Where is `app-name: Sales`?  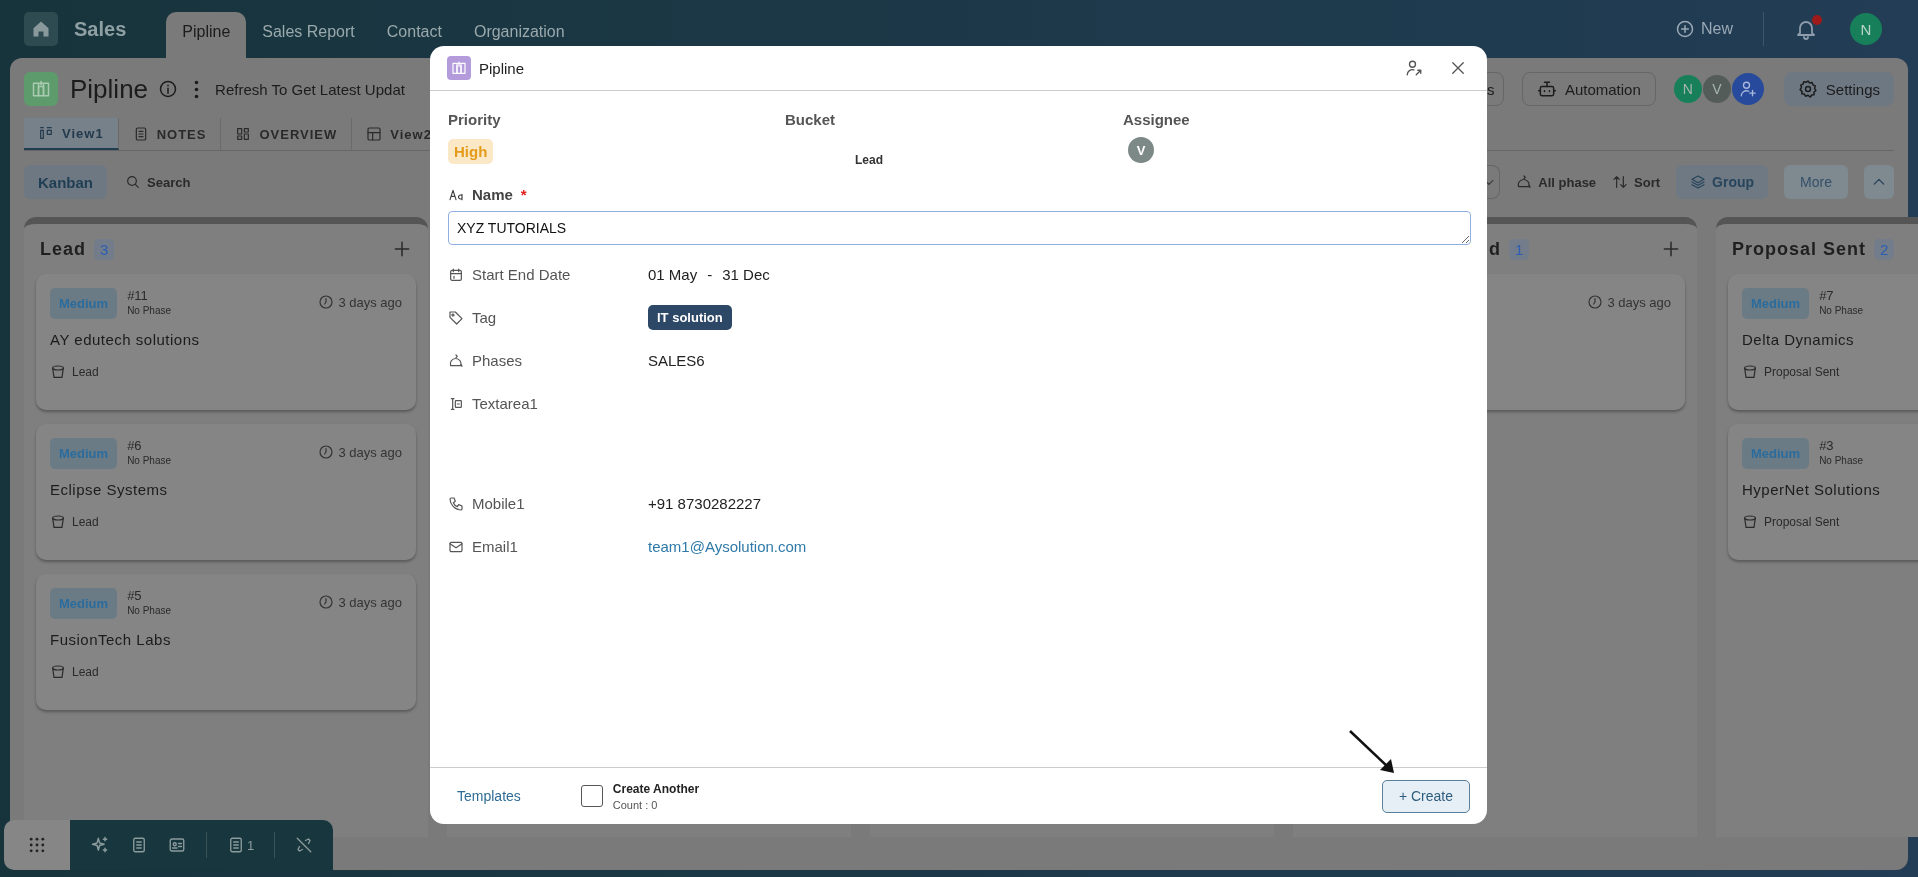 app-name: Sales is located at coordinates (100, 29).